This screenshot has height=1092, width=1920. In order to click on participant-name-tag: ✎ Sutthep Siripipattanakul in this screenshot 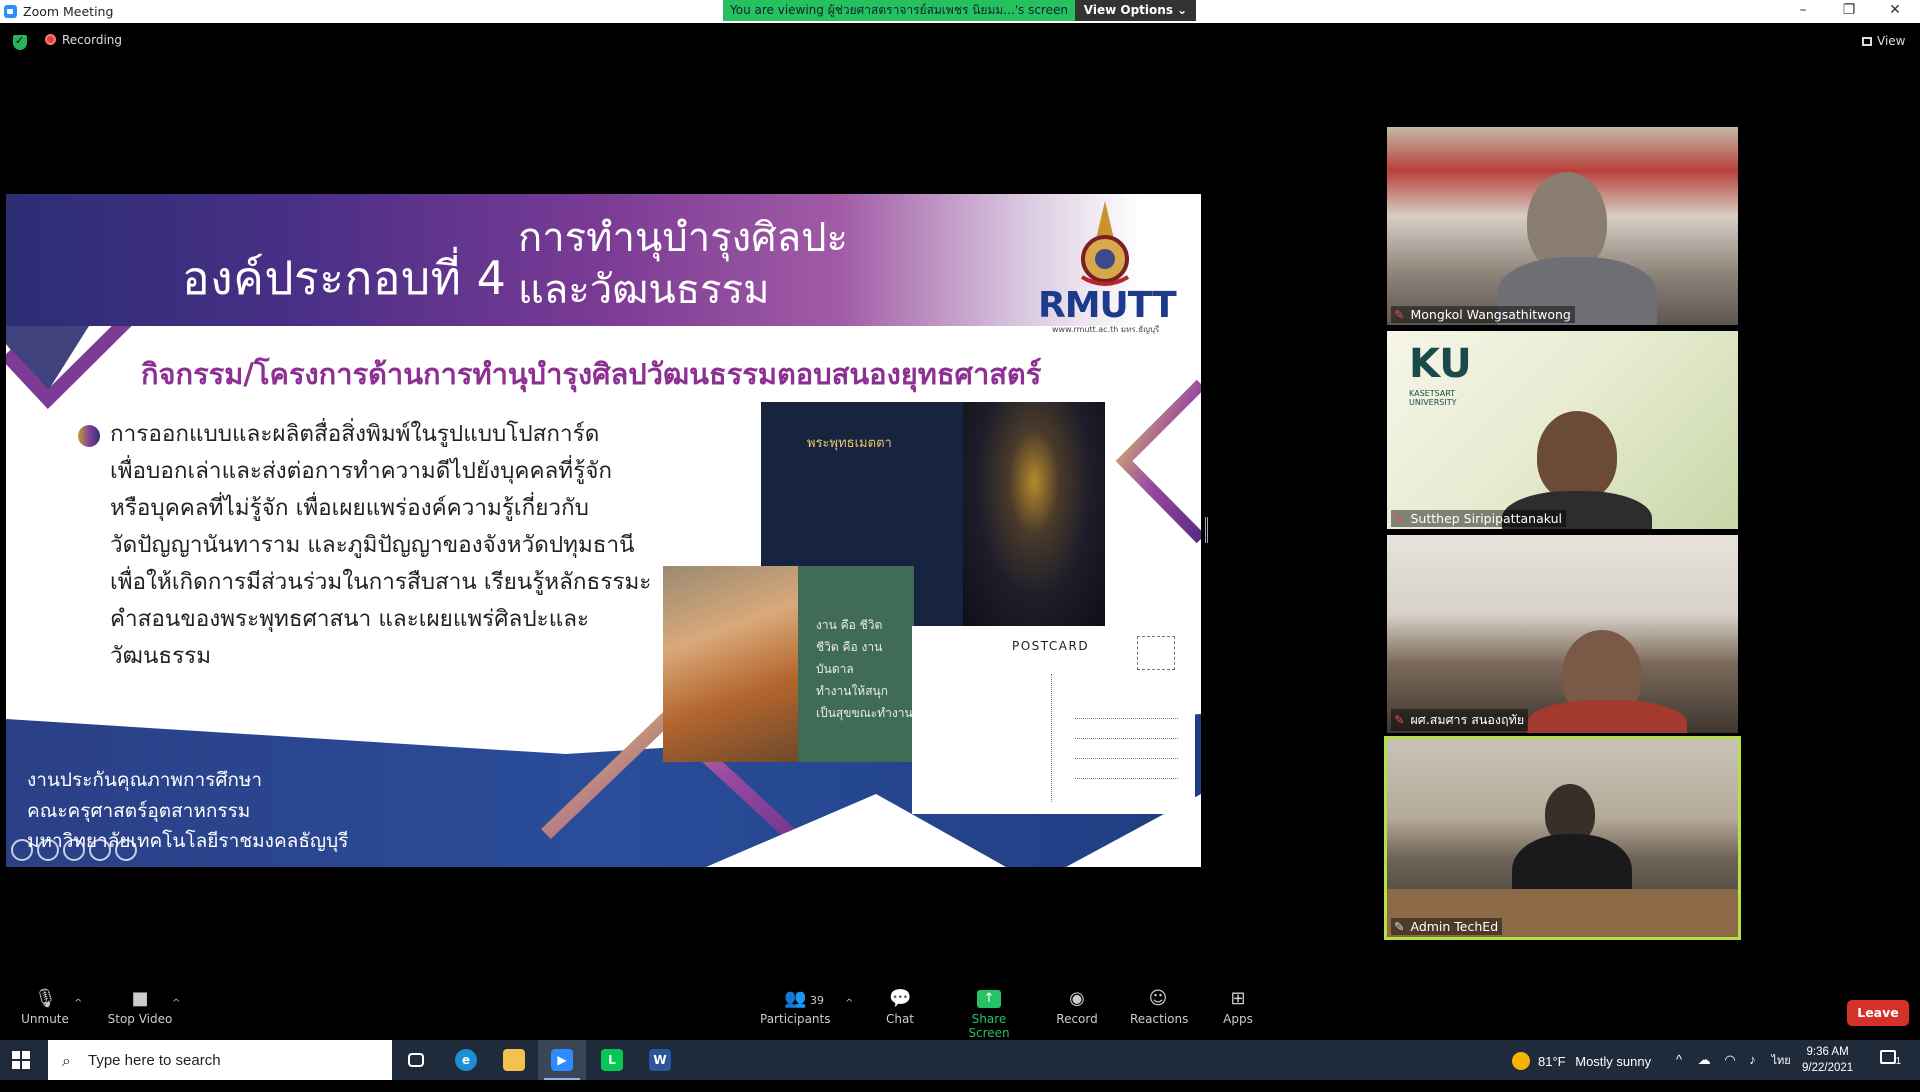, I will do `click(1478, 518)`.